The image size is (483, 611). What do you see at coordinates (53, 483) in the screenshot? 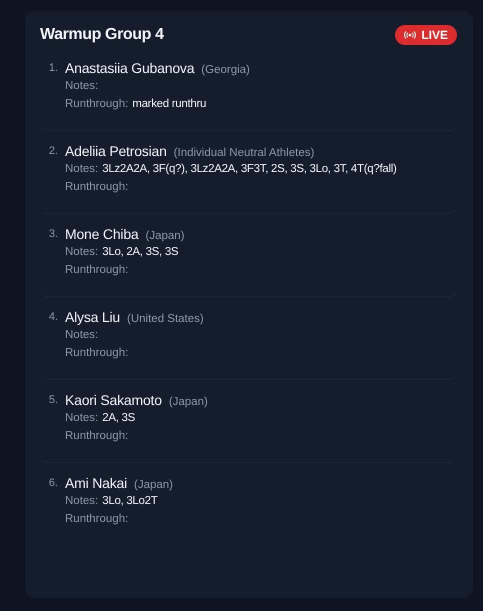
I see `skater-number: 6.` at bounding box center [53, 483].